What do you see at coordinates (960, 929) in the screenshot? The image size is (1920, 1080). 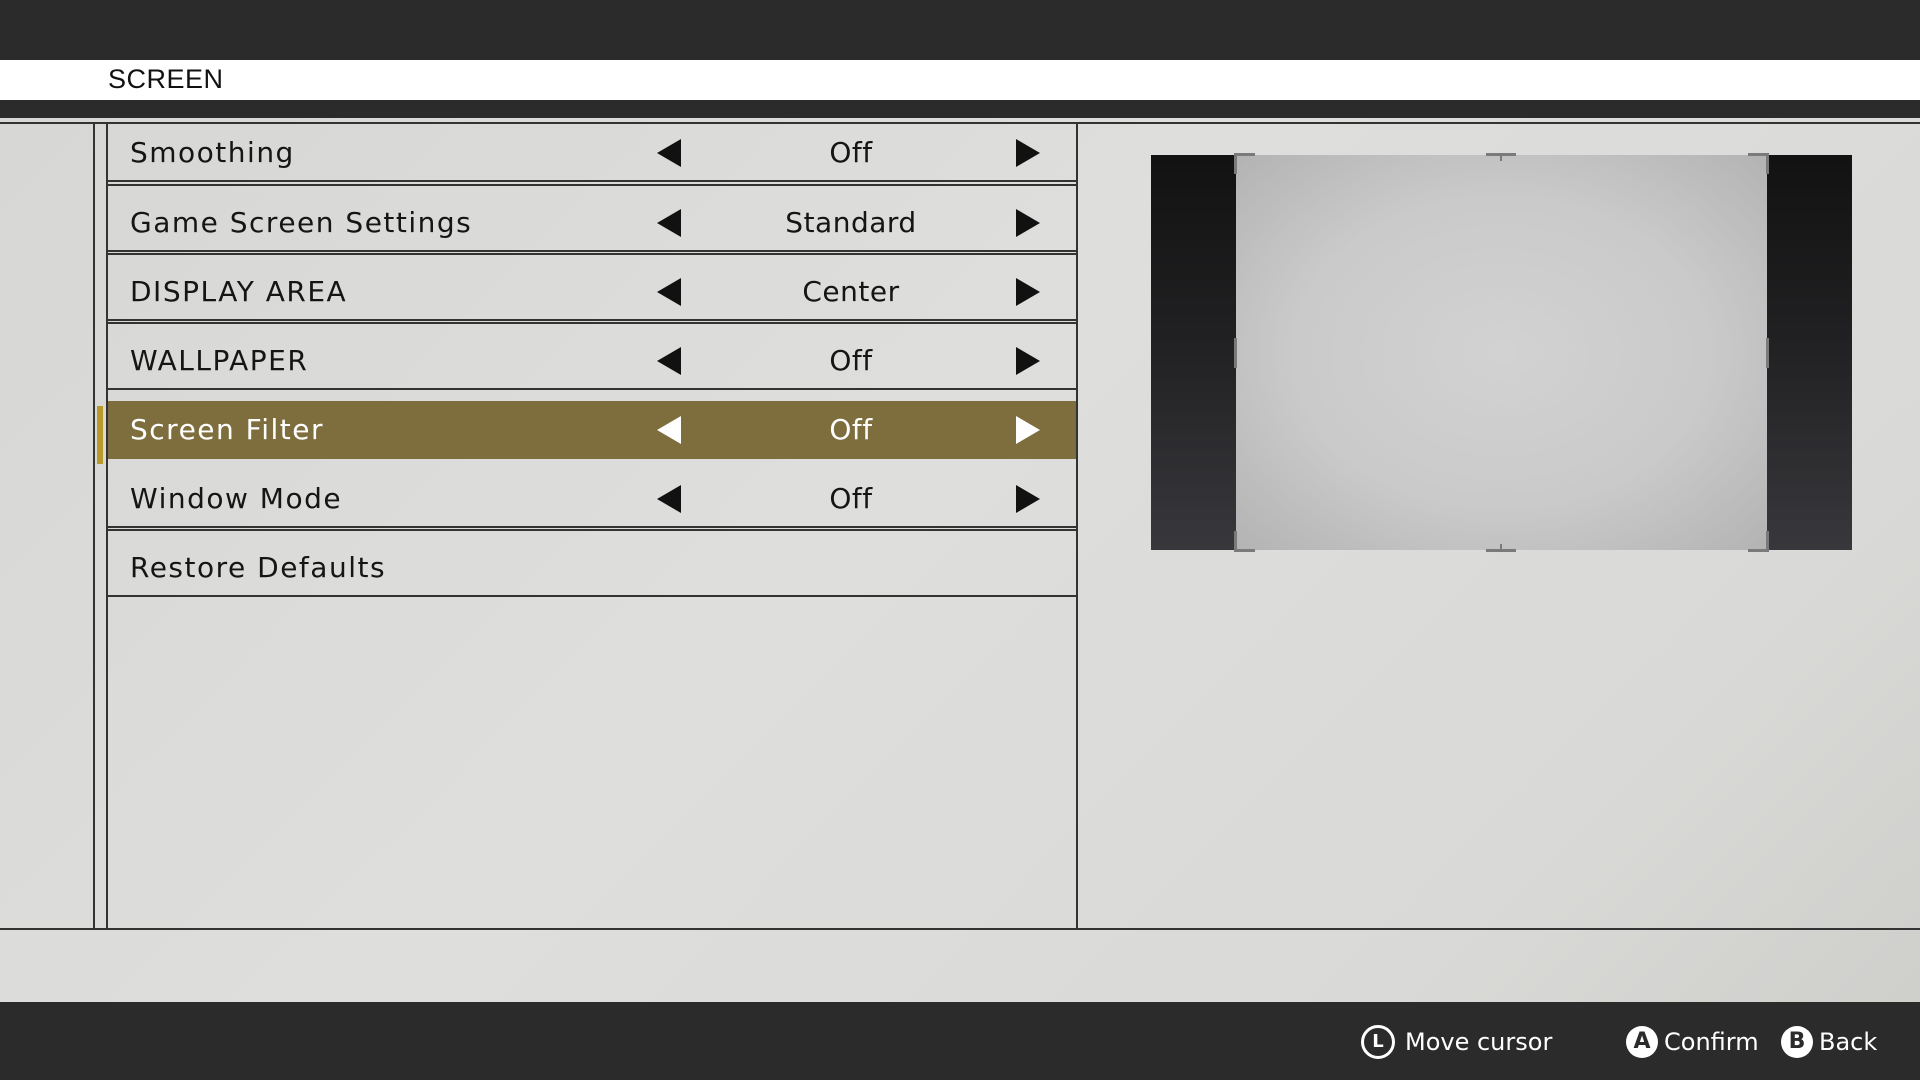 I see `divider` at bounding box center [960, 929].